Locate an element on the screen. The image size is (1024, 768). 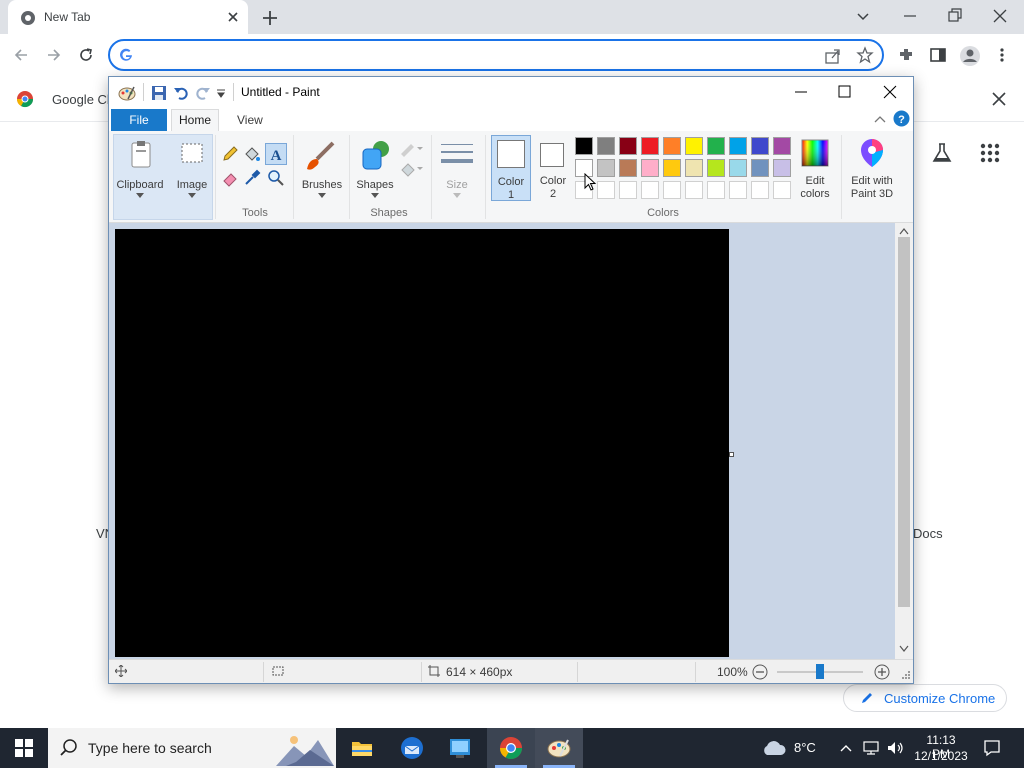
windows-start-icon is located at coordinates (24, 748).